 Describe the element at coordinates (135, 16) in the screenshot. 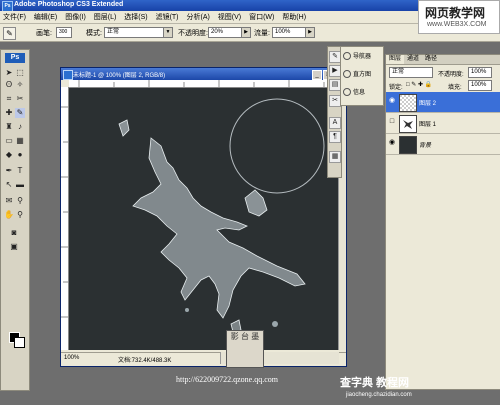

I see `menu-select: 选择(S)` at that location.